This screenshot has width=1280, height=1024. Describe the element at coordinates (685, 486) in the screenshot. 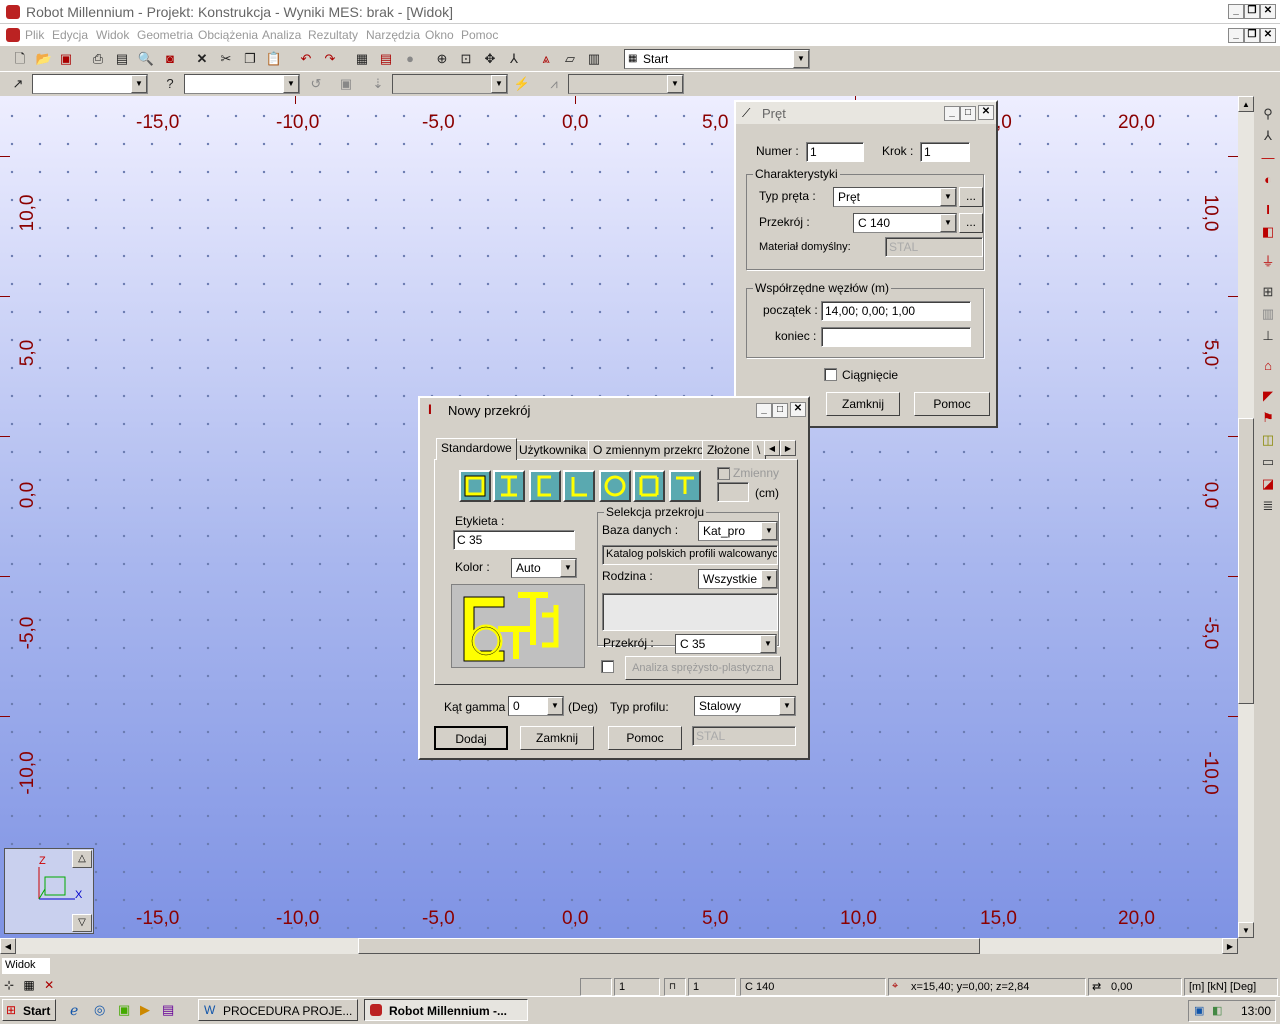

I see `section-type-t-button` at that location.